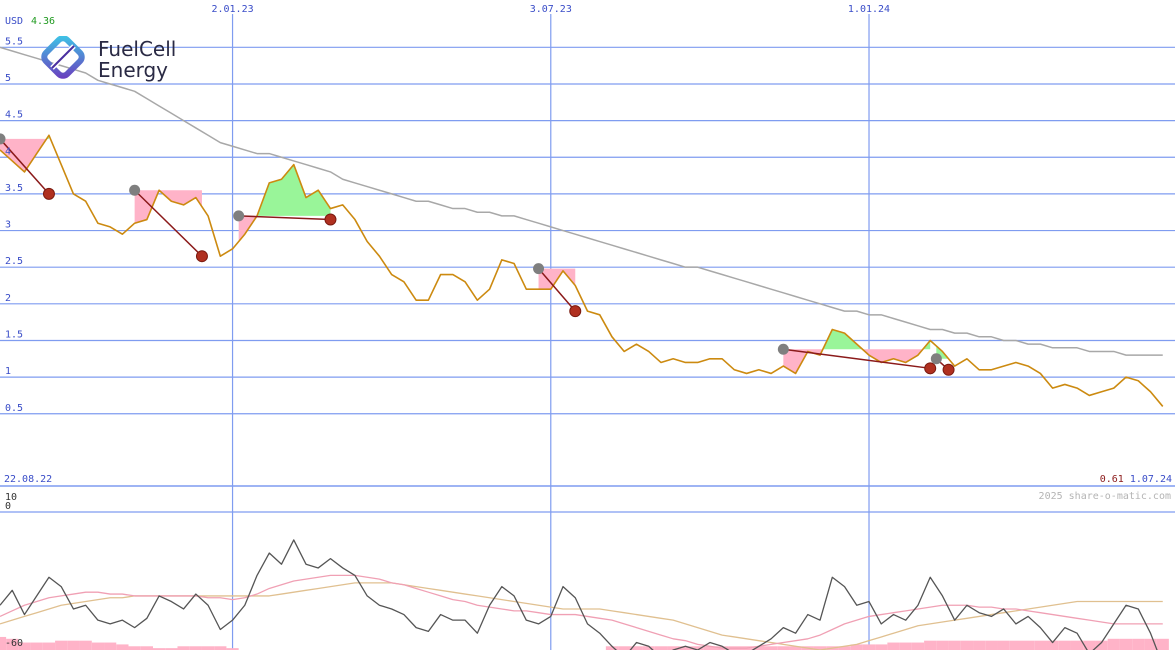 The height and width of the screenshot is (650, 1175). I want to click on y-tick-label: 2.5, so click(14, 261).